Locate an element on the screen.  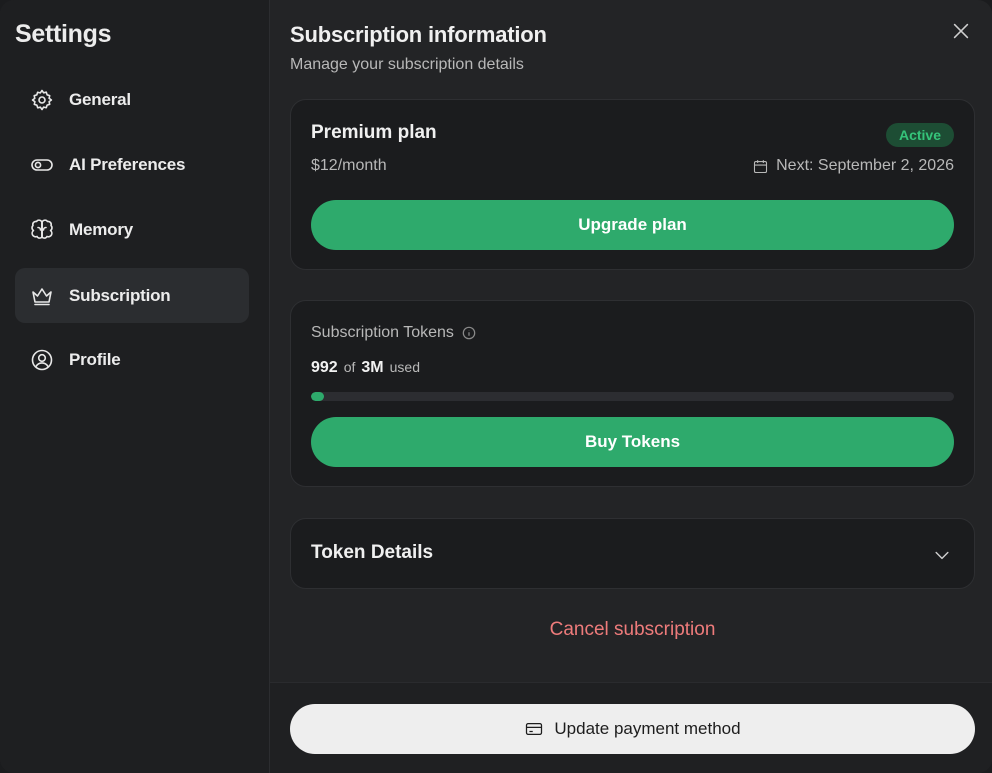
crown-icon is located at coordinates (42, 296).